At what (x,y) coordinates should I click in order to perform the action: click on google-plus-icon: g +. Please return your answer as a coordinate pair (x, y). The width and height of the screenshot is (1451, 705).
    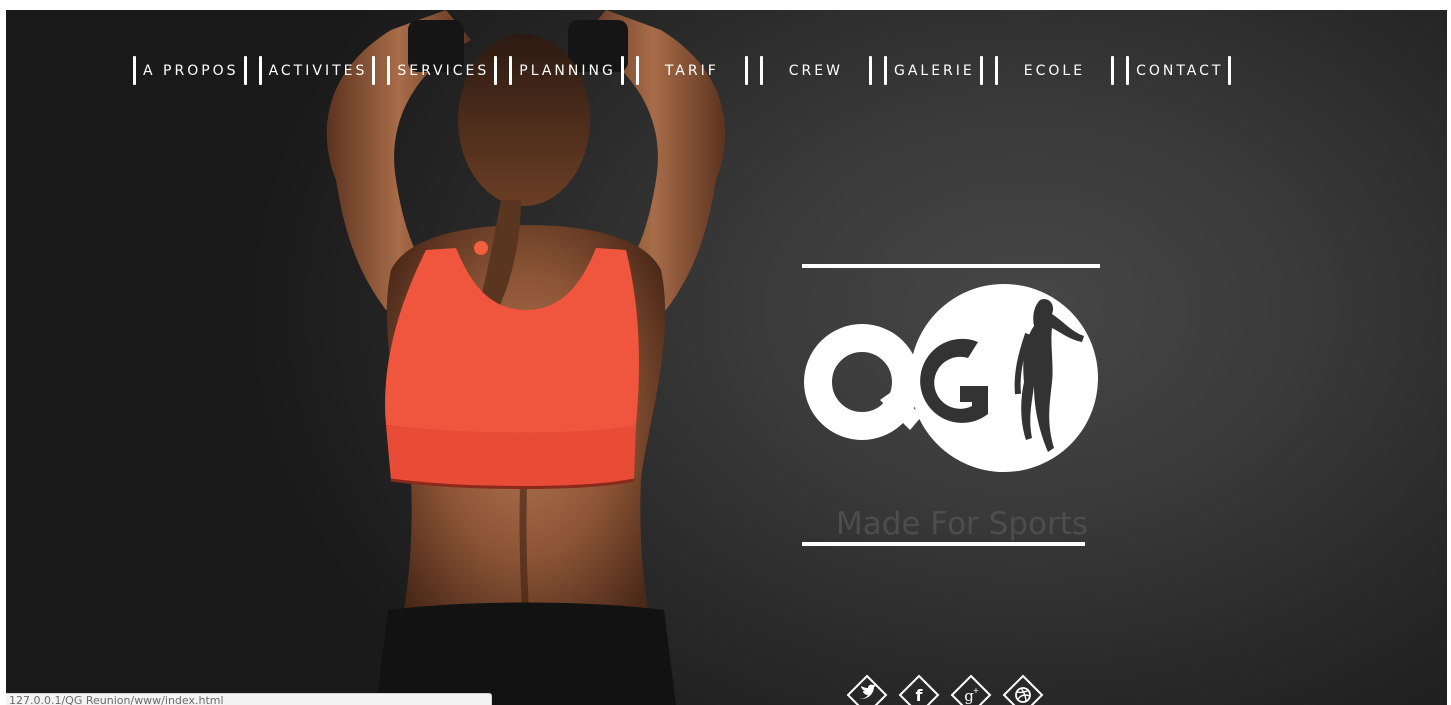
    Looking at the image, I should click on (971, 689).